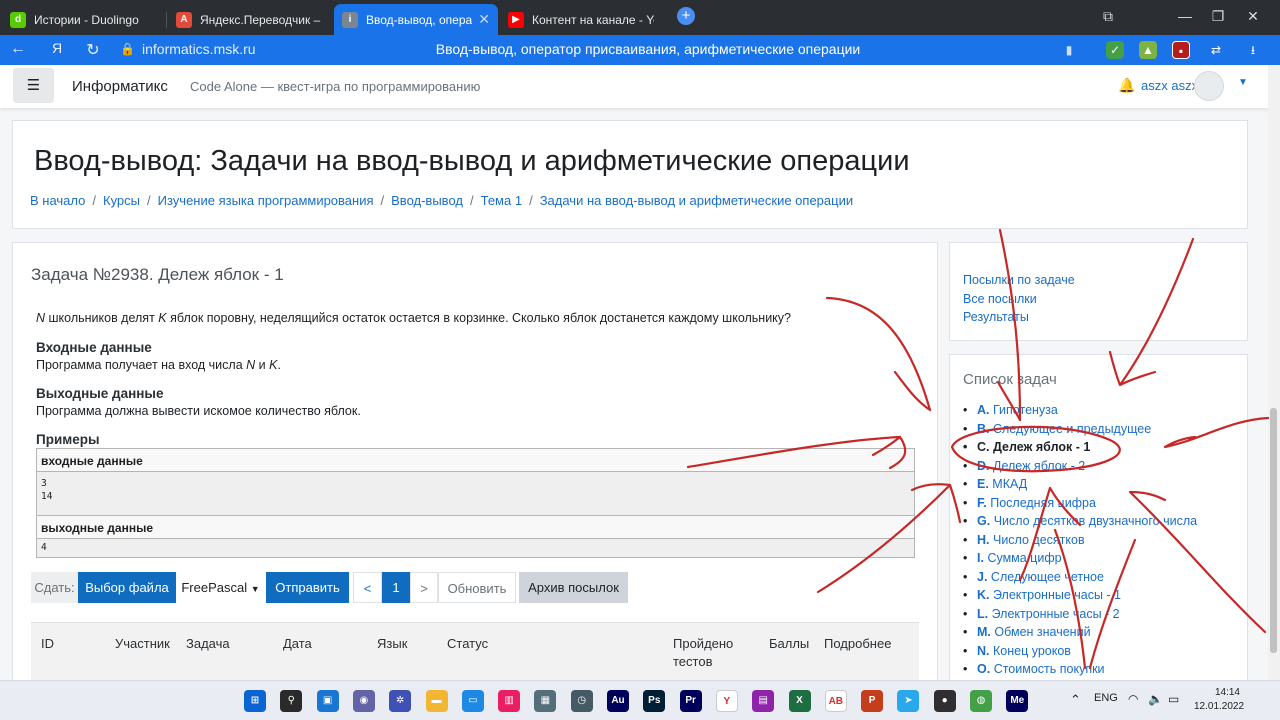  Describe the element at coordinates (266, 200) in the screenshot. I see `breadcrumb-item: Изучение языка программирования` at that location.